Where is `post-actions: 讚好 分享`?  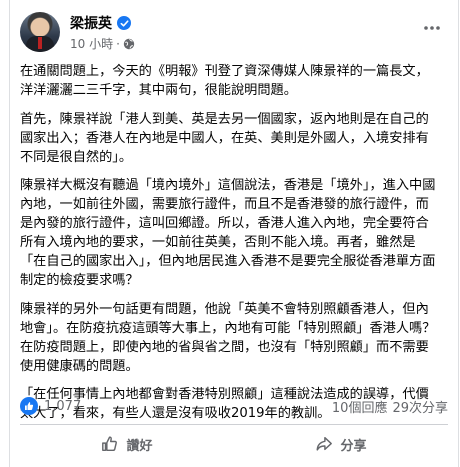 post-actions: 讚好 分享 is located at coordinates (234, 444).